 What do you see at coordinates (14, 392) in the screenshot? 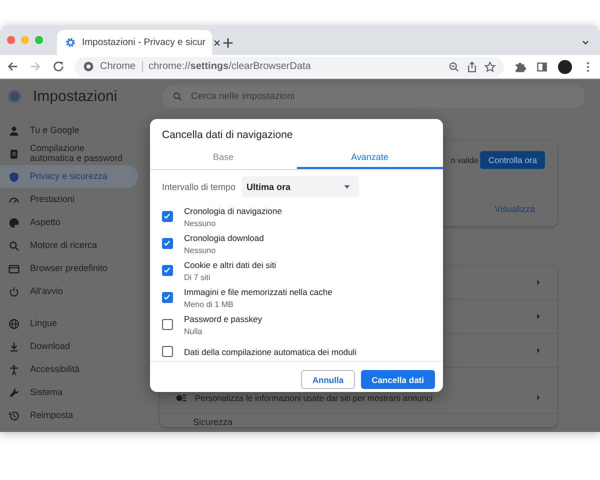
I see `wrench-icon` at bounding box center [14, 392].